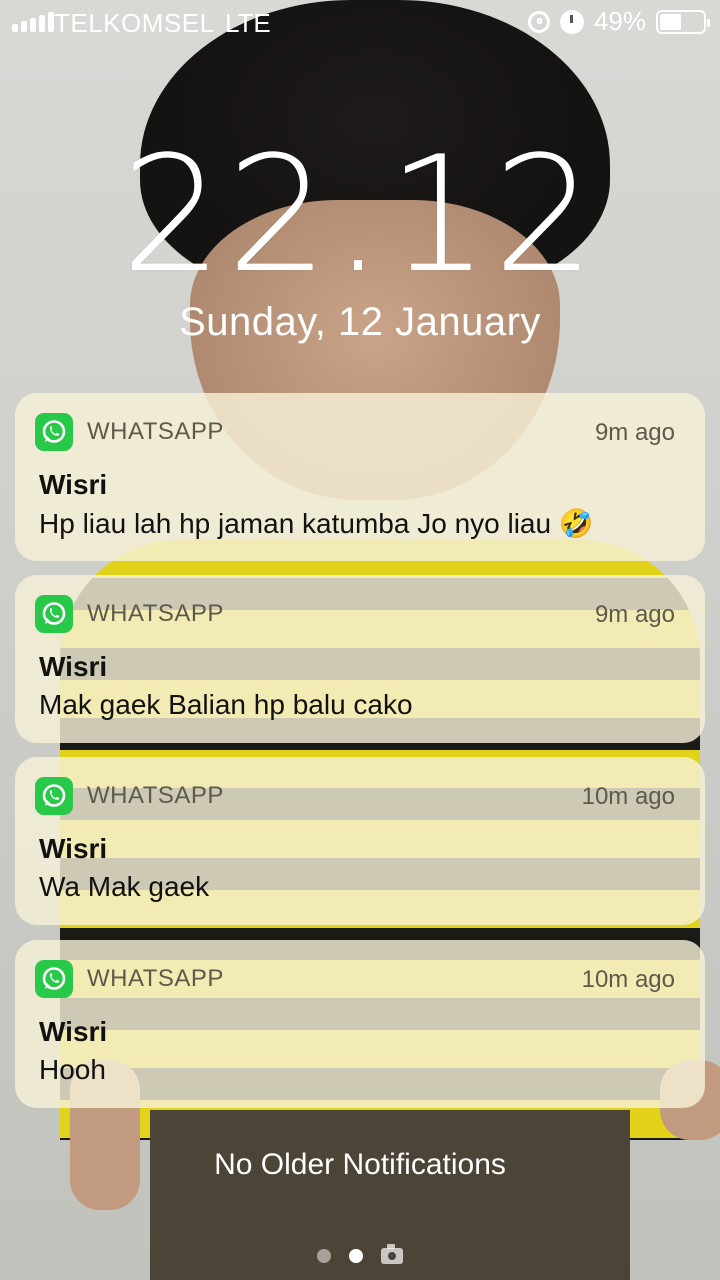  What do you see at coordinates (360, 214) in the screenshot?
I see `lock-time: 22.12` at bounding box center [360, 214].